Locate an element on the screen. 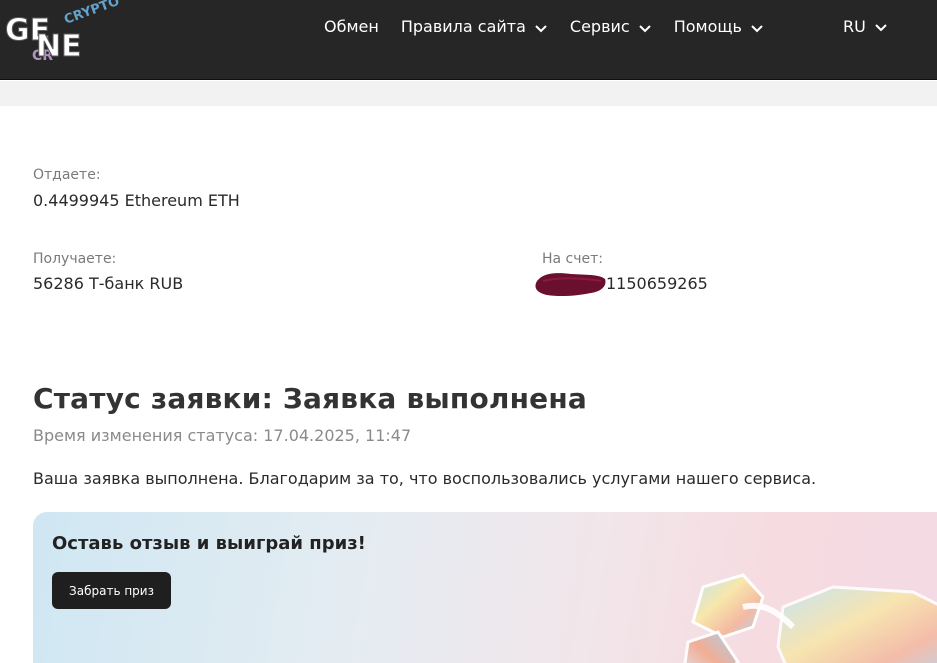 Image resolution: width=937 pixels, height=663 pixels. account-value: 1150659265 is located at coordinates (657, 283).